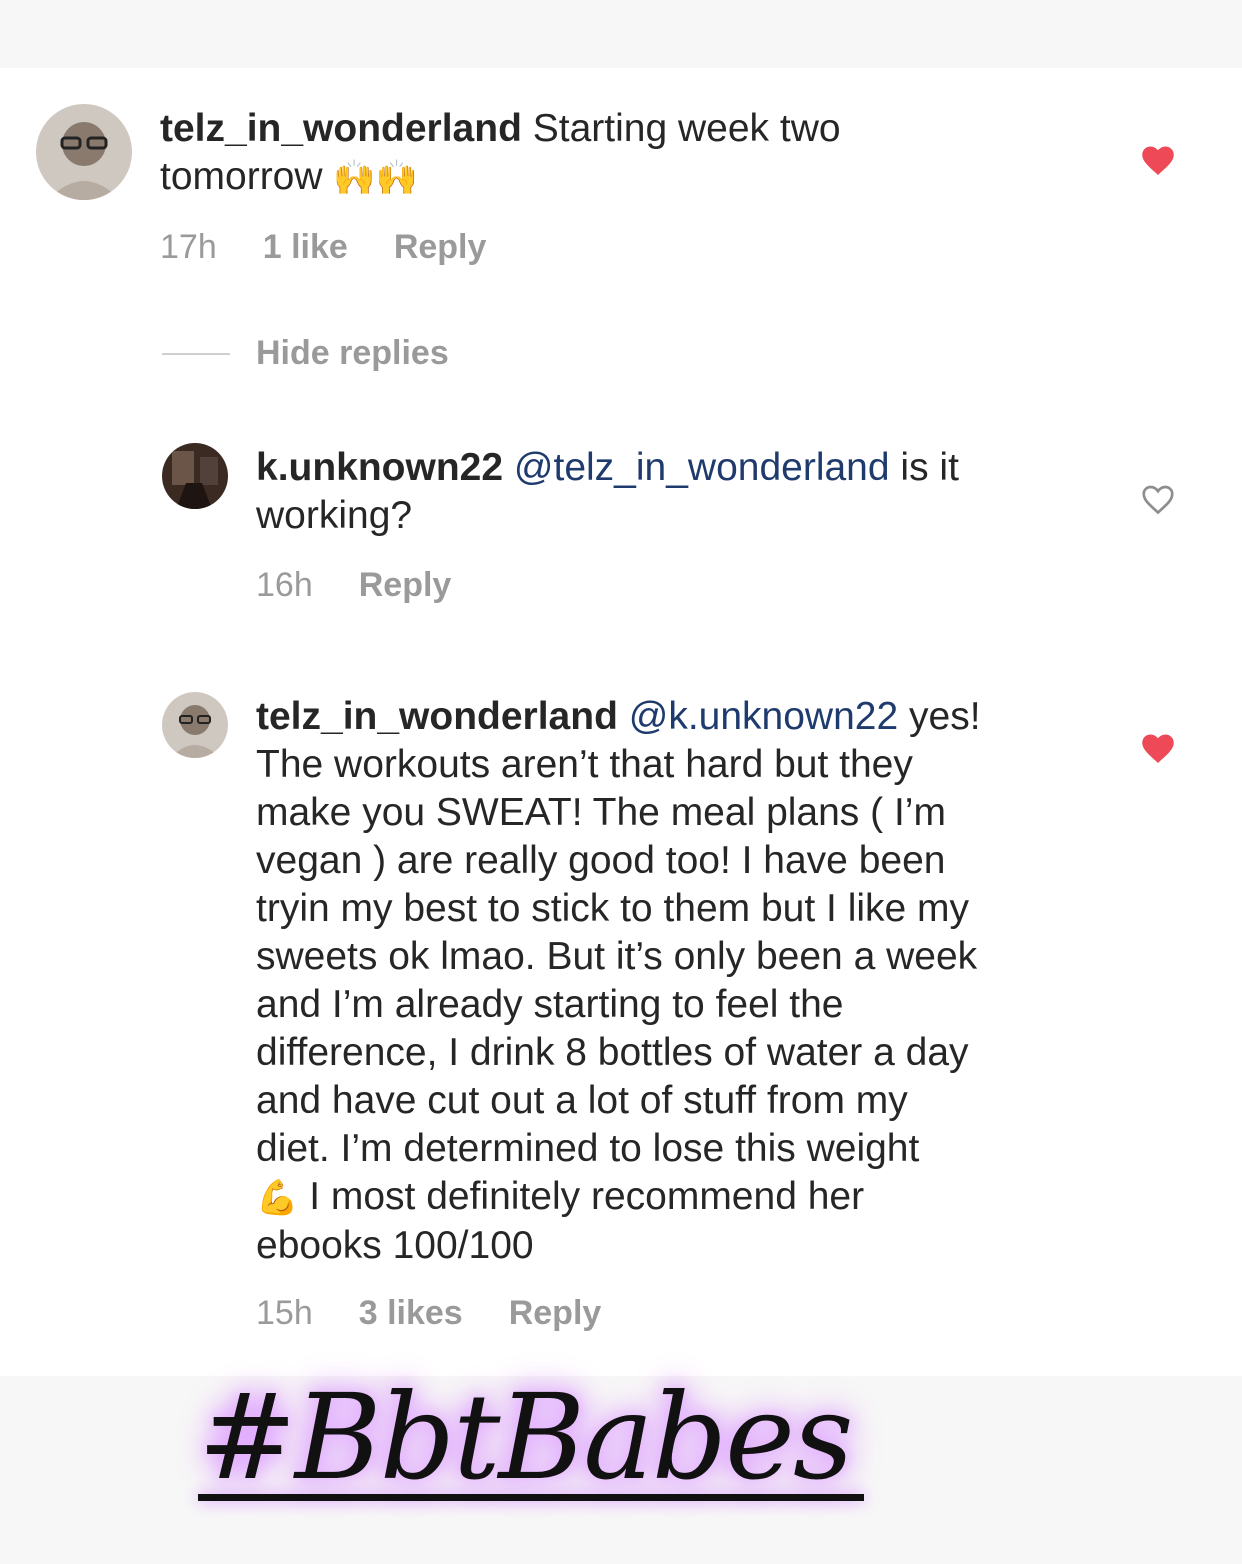 The height and width of the screenshot is (1564, 1242). I want to click on mention-link: @telz_in_wonderland, so click(702, 467).